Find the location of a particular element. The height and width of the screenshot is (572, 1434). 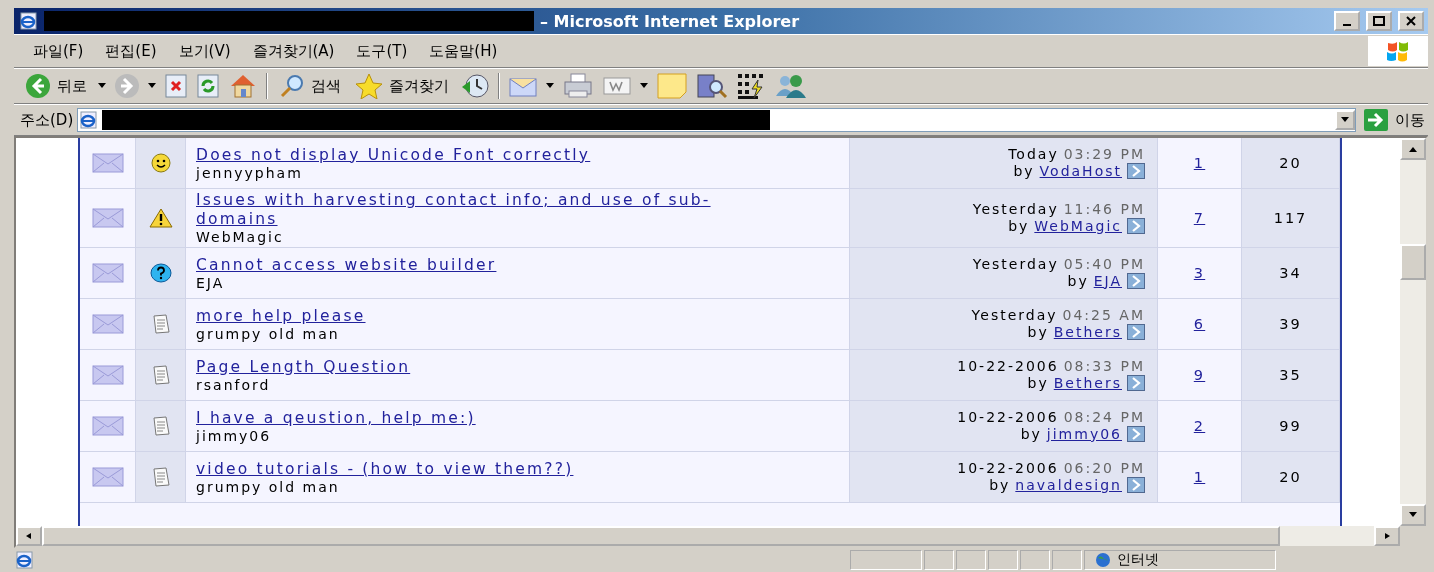

refresh-icon is located at coordinates (208, 86).